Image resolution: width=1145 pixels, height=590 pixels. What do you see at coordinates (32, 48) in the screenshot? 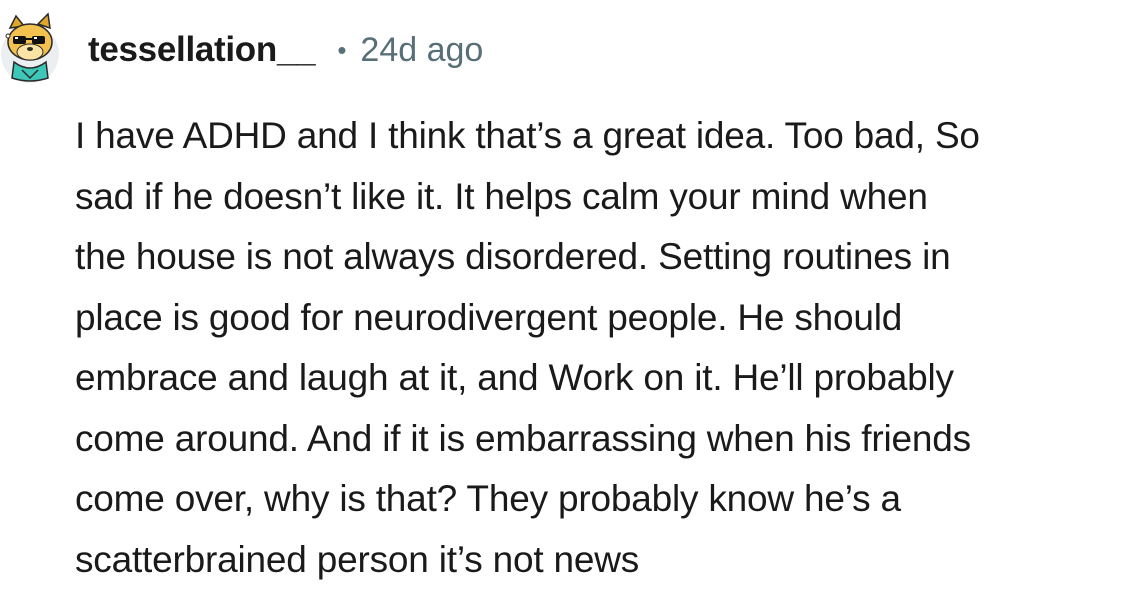
I see `user-avatar-icon` at bounding box center [32, 48].